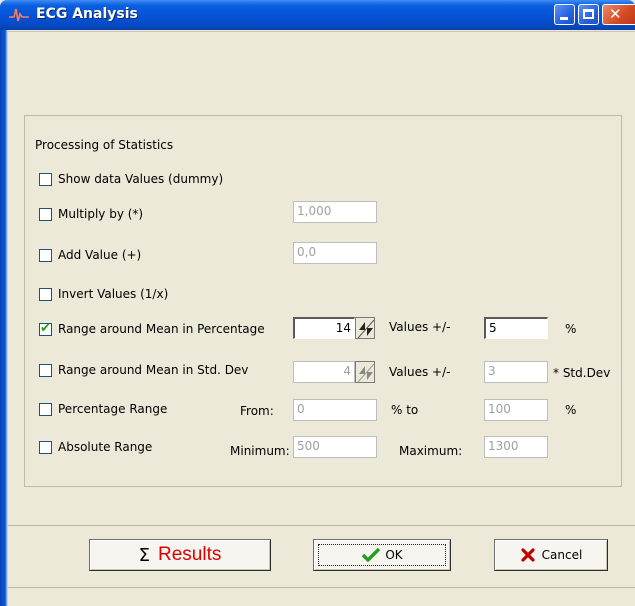 The height and width of the screenshot is (606, 635). Describe the element at coordinates (324, 372) in the screenshot. I see `range-std-spin-input: 4` at that location.